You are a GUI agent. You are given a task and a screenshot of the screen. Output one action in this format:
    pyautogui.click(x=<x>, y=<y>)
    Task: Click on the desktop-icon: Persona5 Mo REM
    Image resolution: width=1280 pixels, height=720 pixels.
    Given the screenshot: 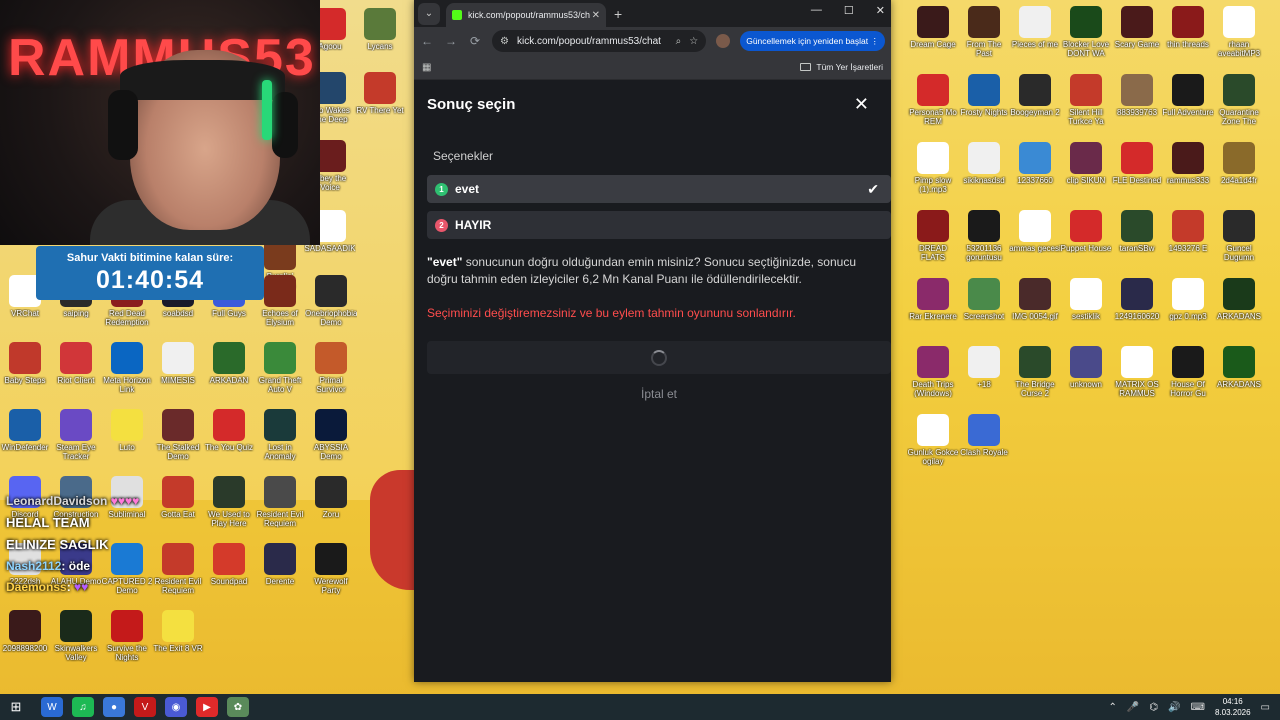 What is the action you would take?
    pyautogui.click(x=933, y=100)
    